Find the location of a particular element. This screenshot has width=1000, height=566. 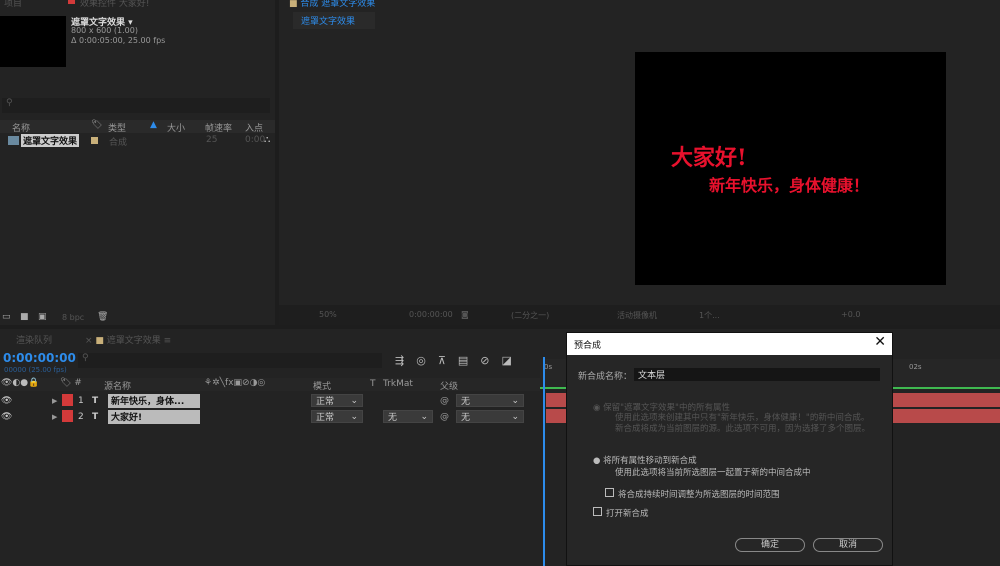

exposure-value: +0.0 is located at coordinates (850, 314).